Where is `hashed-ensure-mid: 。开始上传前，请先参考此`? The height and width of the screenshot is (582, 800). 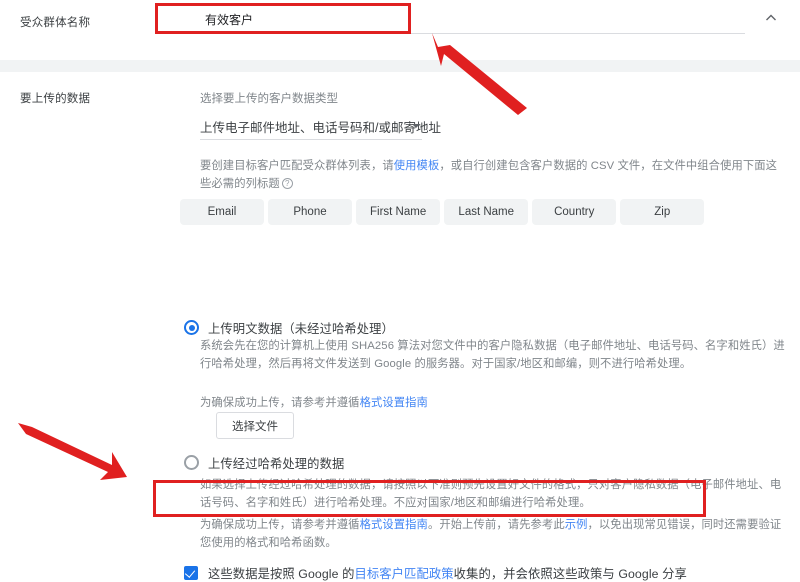 hashed-ensure-mid: 。开始上传前，请先参考此 is located at coordinates (496, 525).